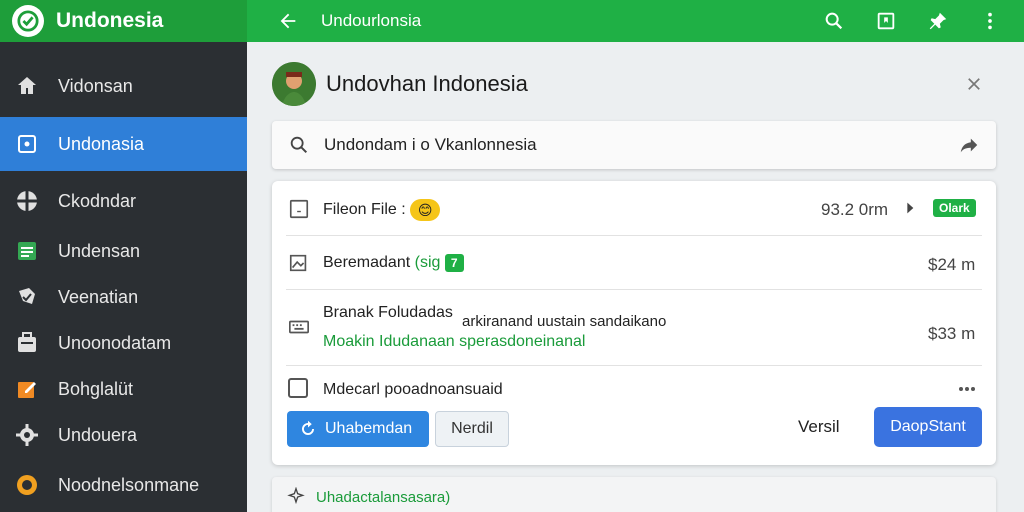 The height and width of the screenshot is (512, 1024). What do you see at coordinates (27, 144) in the screenshot?
I see `square-dot-icon` at bounding box center [27, 144].